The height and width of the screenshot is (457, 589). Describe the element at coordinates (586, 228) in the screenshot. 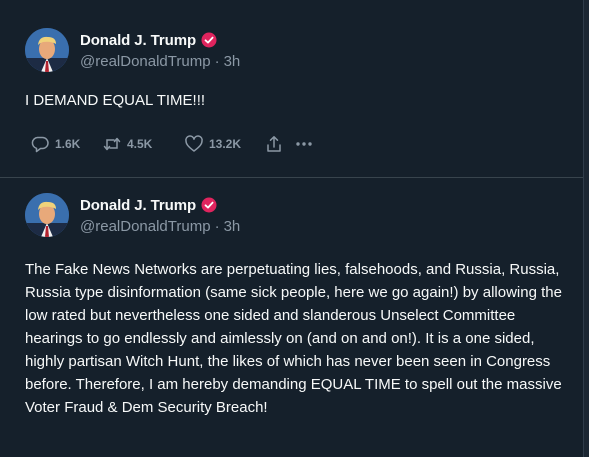

I see `scrollbar` at that location.